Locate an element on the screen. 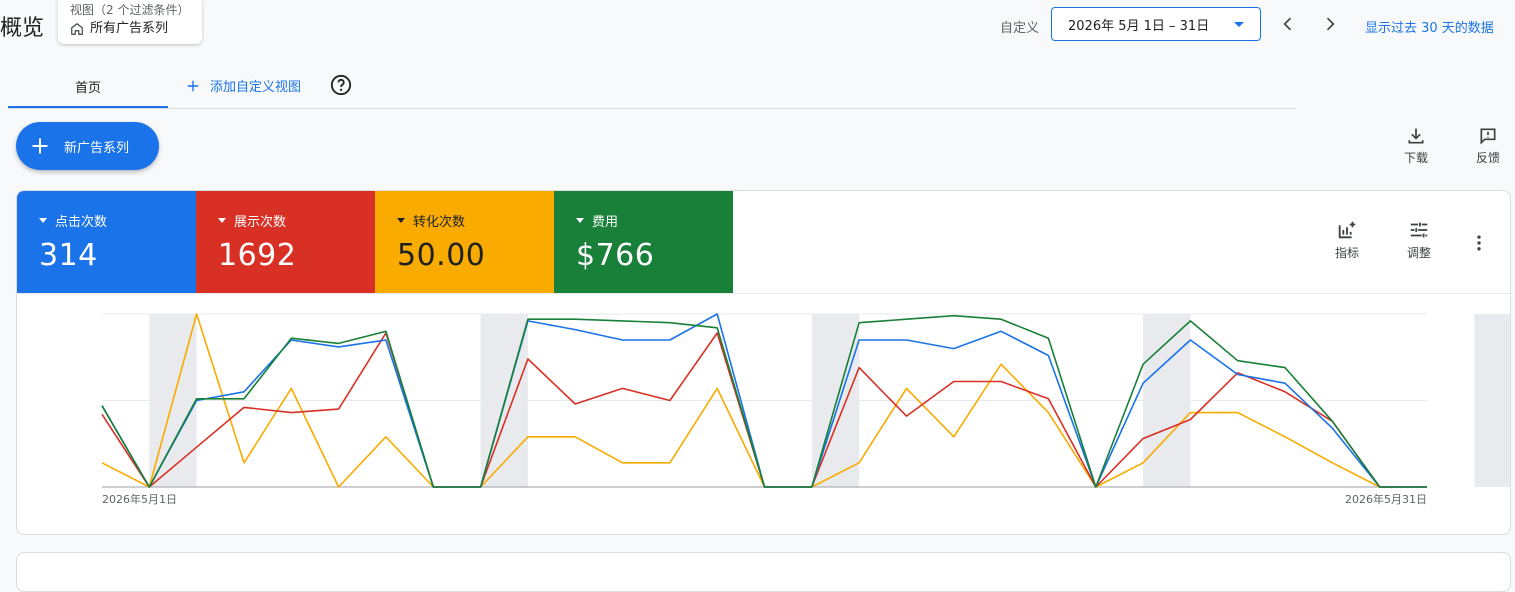 The image size is (1515, 592). download-button: 下载 is located at coordinates (1416, 146).